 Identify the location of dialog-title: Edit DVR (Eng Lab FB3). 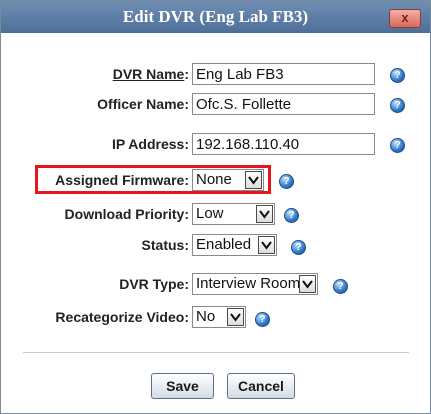
(215, 16).